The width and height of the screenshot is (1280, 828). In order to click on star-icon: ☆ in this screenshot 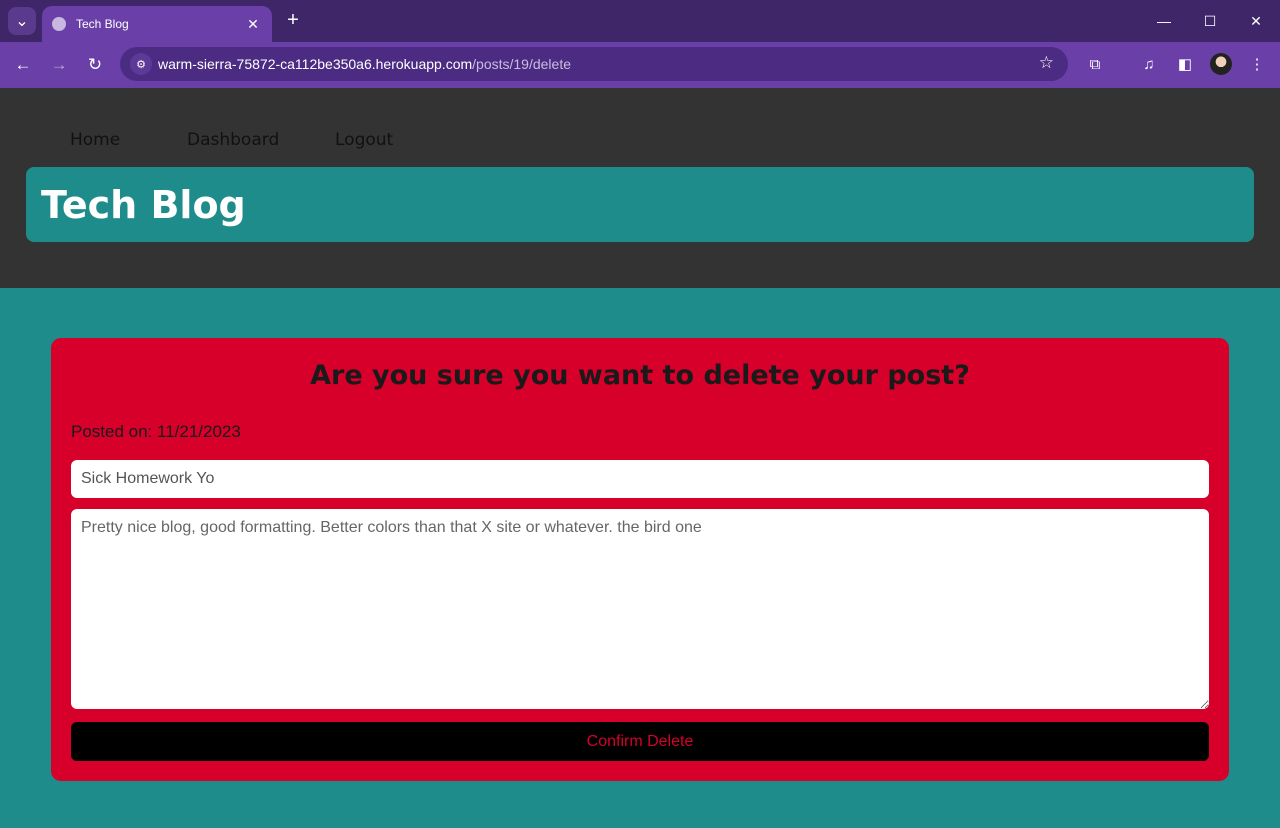, I will do `click(1046, 63)`.